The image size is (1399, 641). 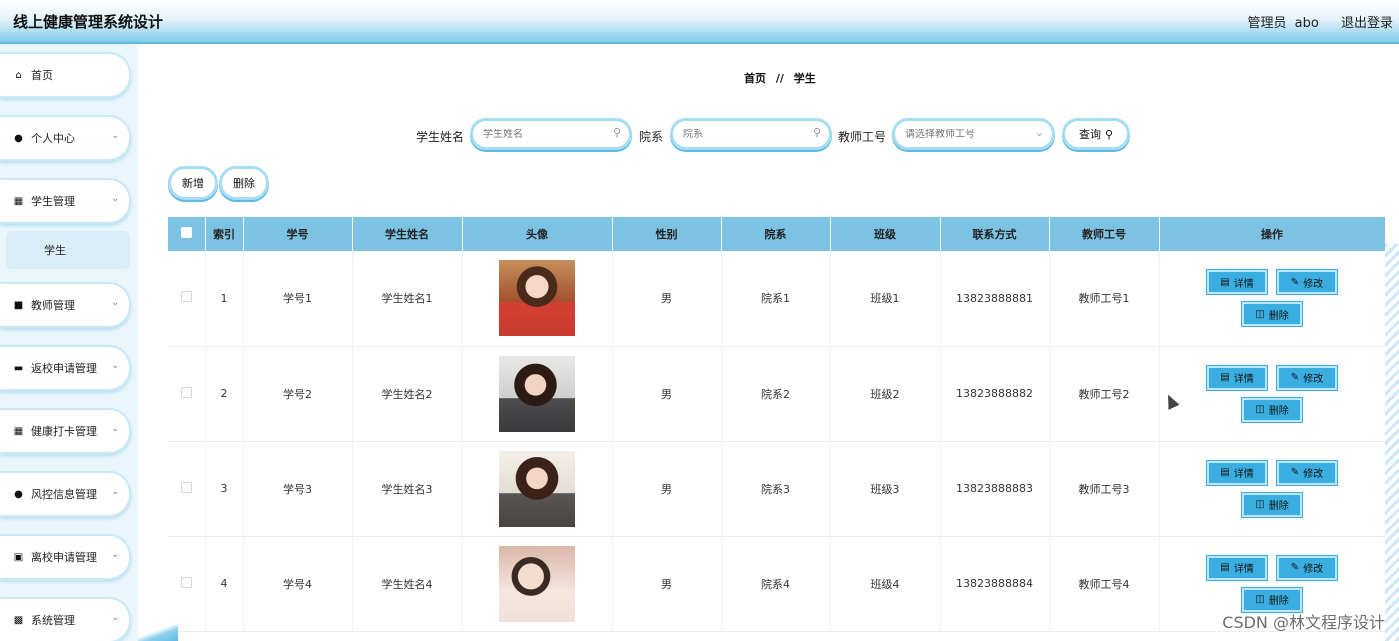 What do you see at coordinates (65, 201) in the screenshot?
I see `sidebar-item-student-mgmt: ▦ 学生管理 ⌄` at bounding box center [65, 201].